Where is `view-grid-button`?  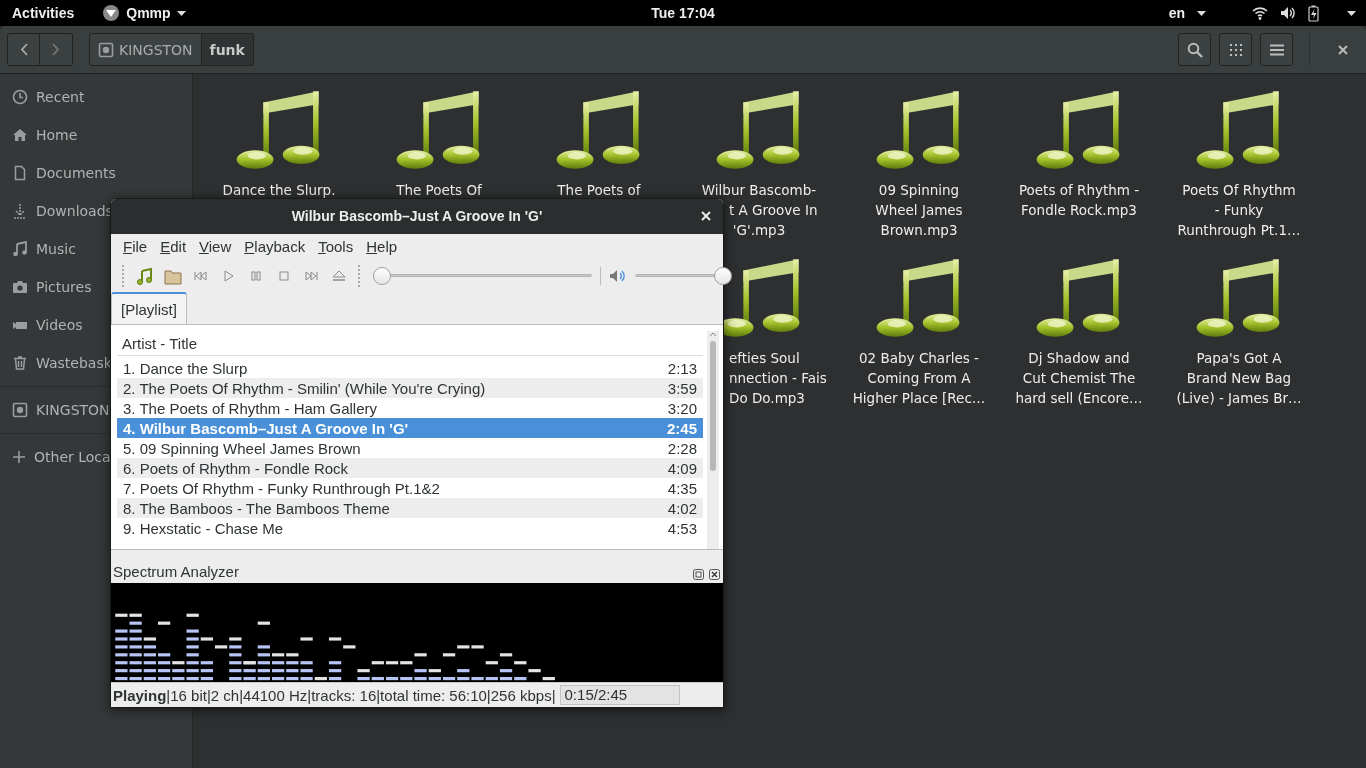 view-grid-button is located at coordinates (1235, 49).